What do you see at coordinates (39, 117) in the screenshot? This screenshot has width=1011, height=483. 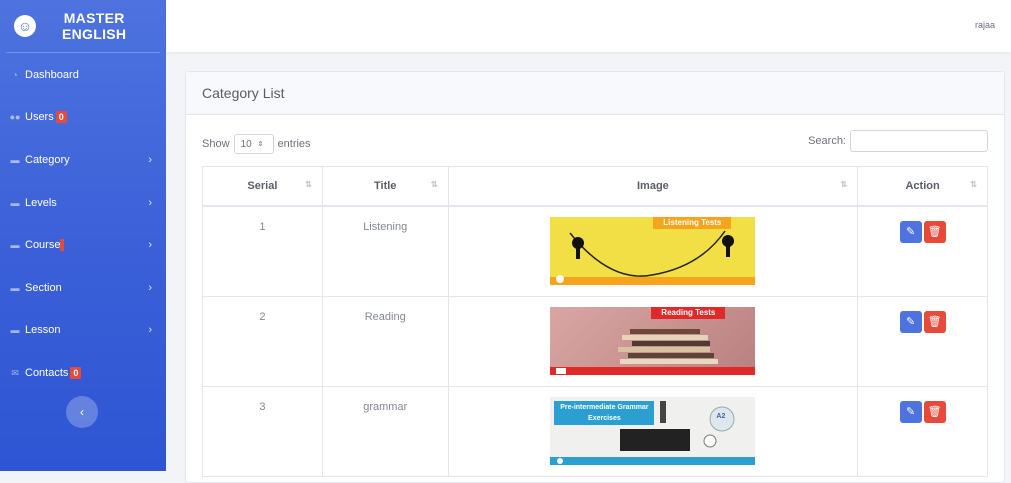 I see `sidebar-item-label: Users` at bounding box center [39, 117].